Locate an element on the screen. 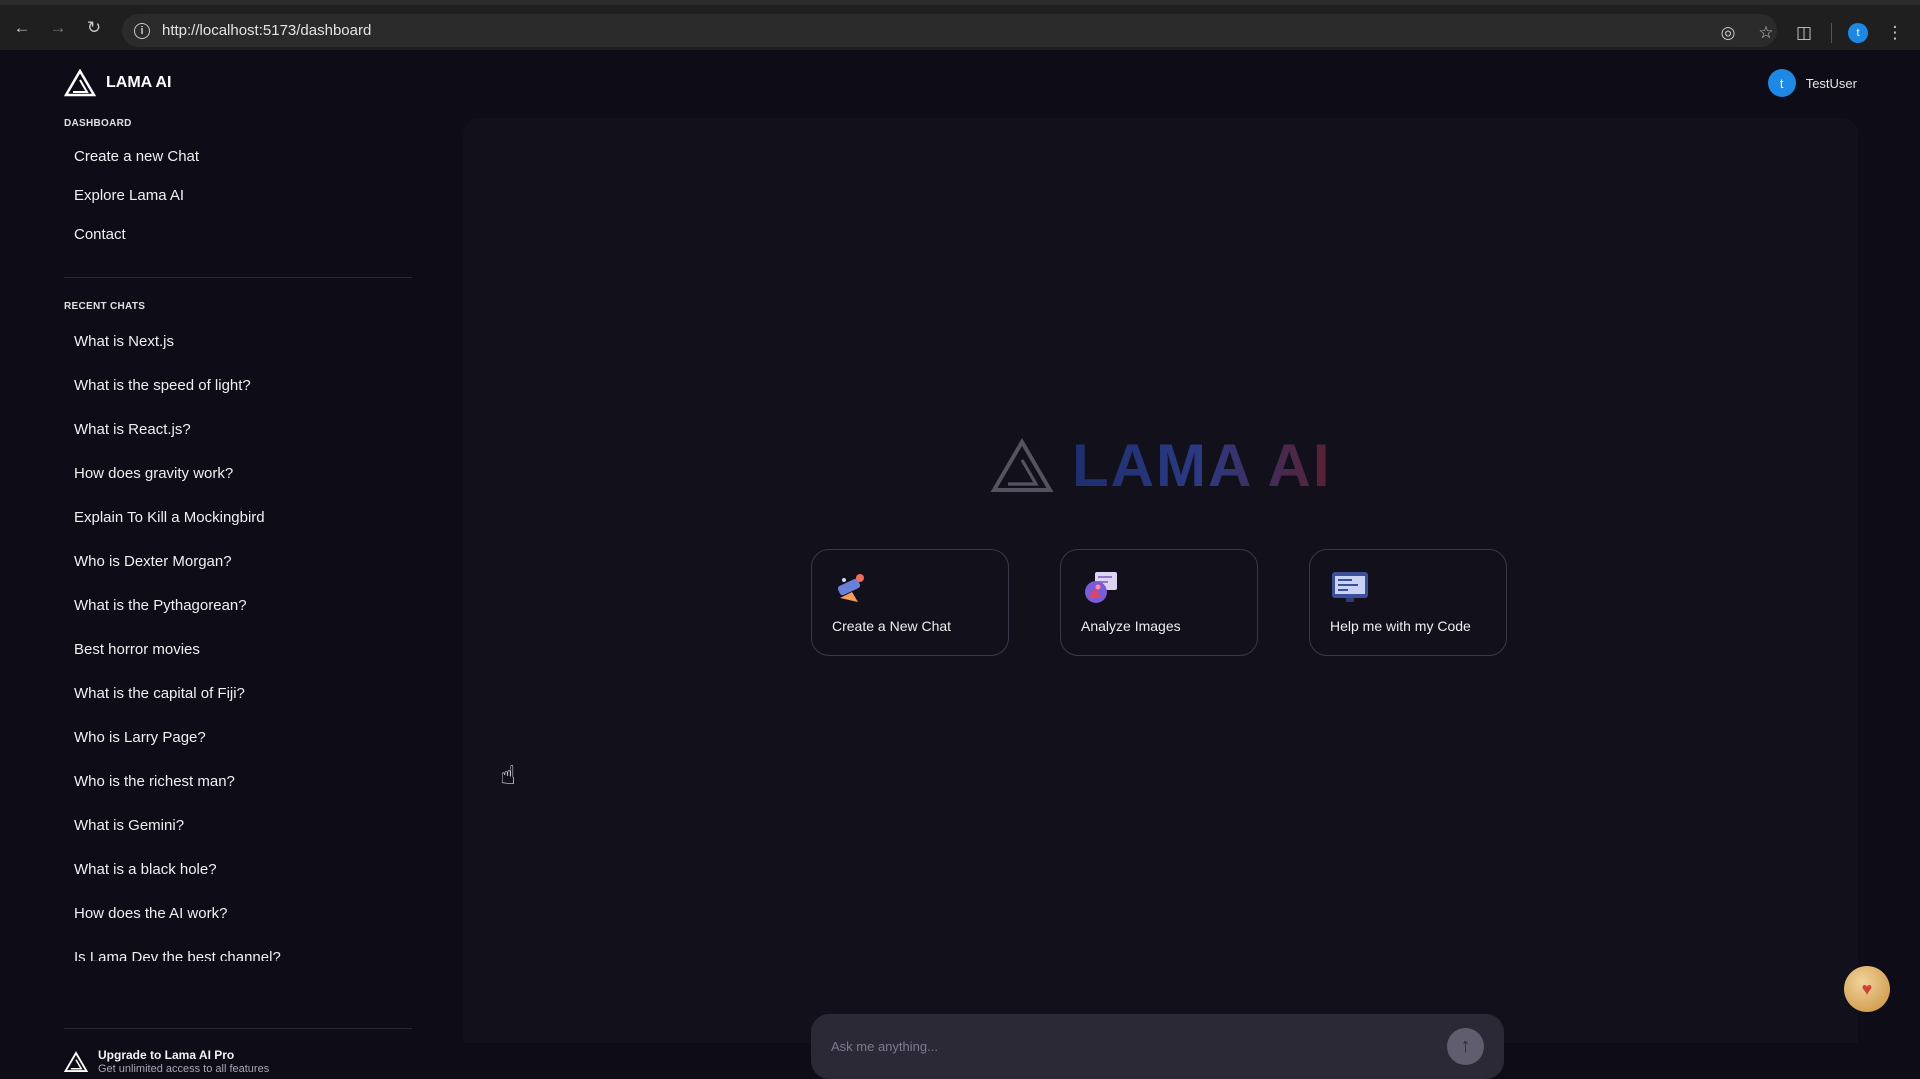  app-logo: LAMA AI is located at coordinates (117, 83).